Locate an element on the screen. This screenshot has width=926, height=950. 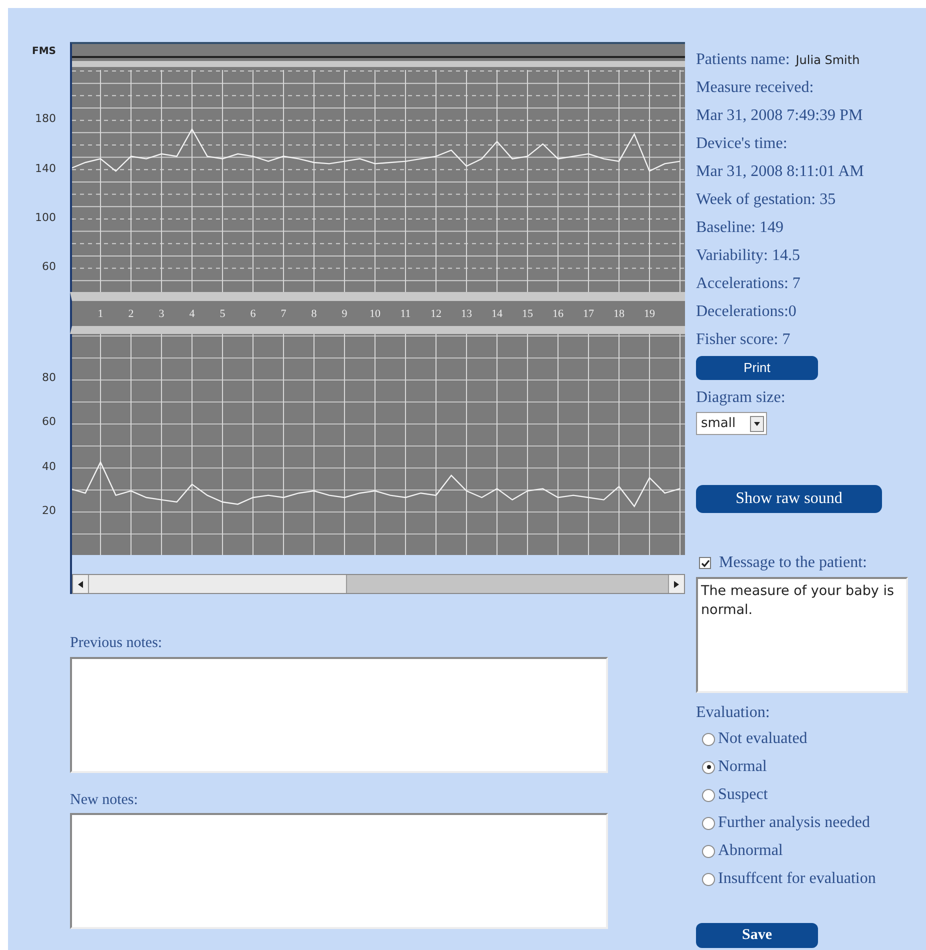
time-tick: 8 is located at coordinates (314, 314).